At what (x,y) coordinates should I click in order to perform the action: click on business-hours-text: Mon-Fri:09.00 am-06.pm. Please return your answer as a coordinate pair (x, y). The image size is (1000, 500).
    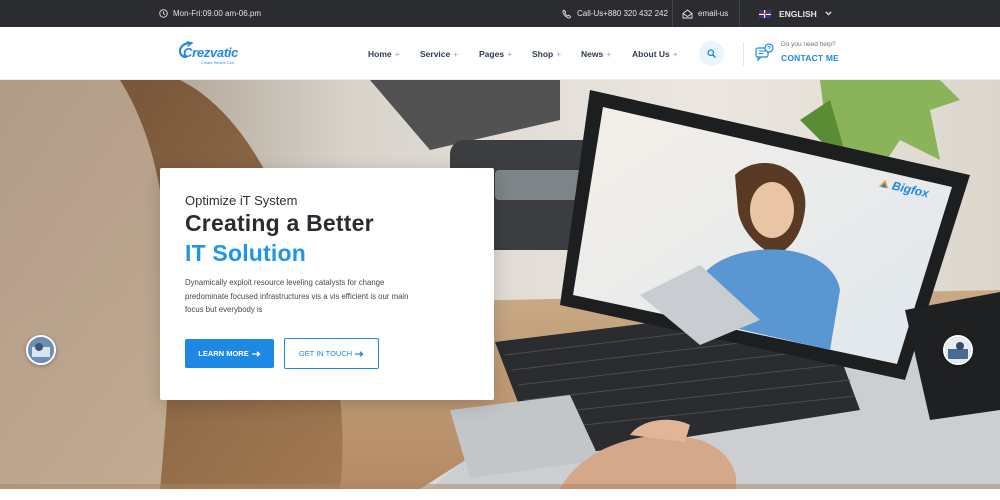
    Looking at the image, I should click on (217, 13).